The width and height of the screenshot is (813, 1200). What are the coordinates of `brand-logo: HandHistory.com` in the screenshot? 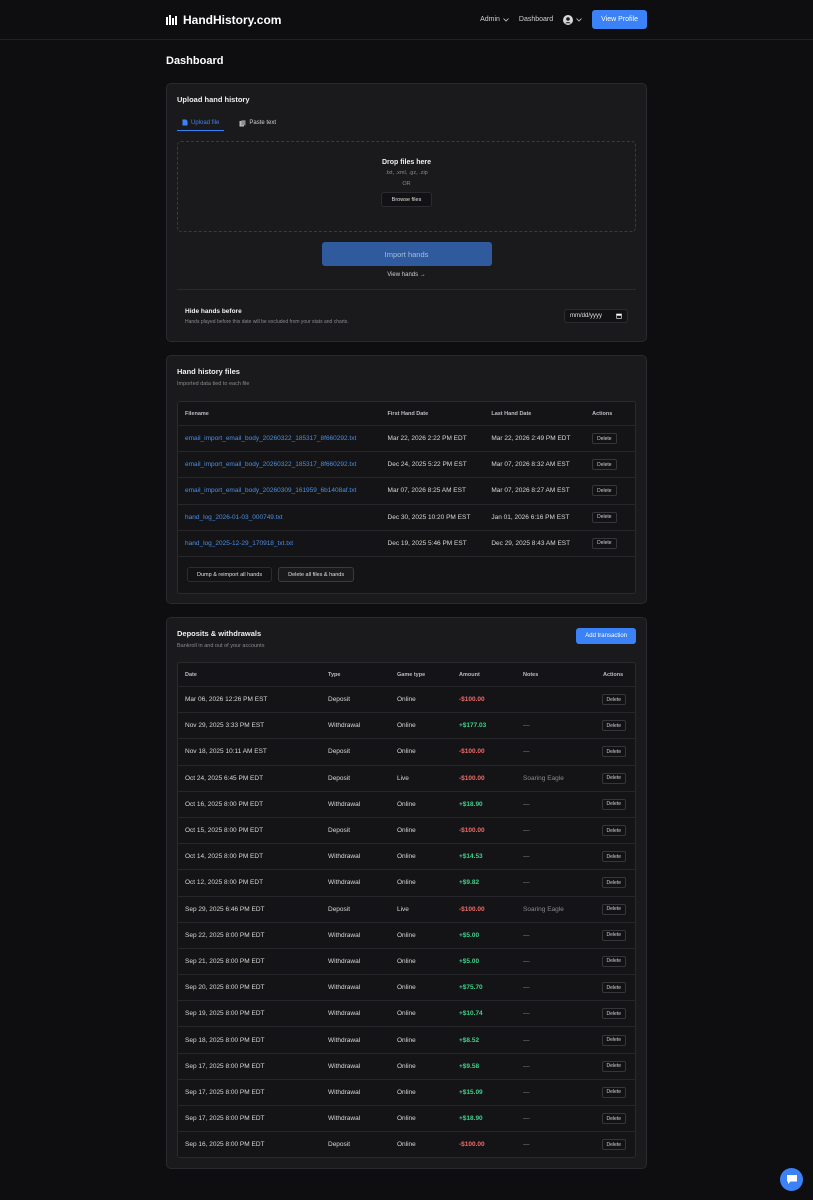 It's located at (223, 20).